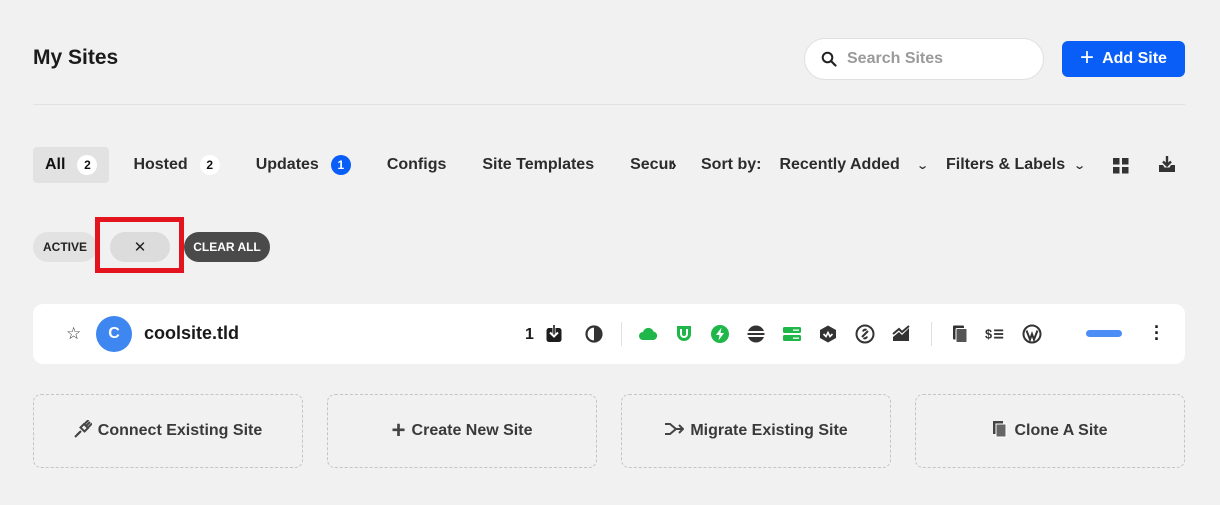 The width and height of the screenshot is (1220, 505). I want to click on site-name: coolsite.tld, so click(191, 333).